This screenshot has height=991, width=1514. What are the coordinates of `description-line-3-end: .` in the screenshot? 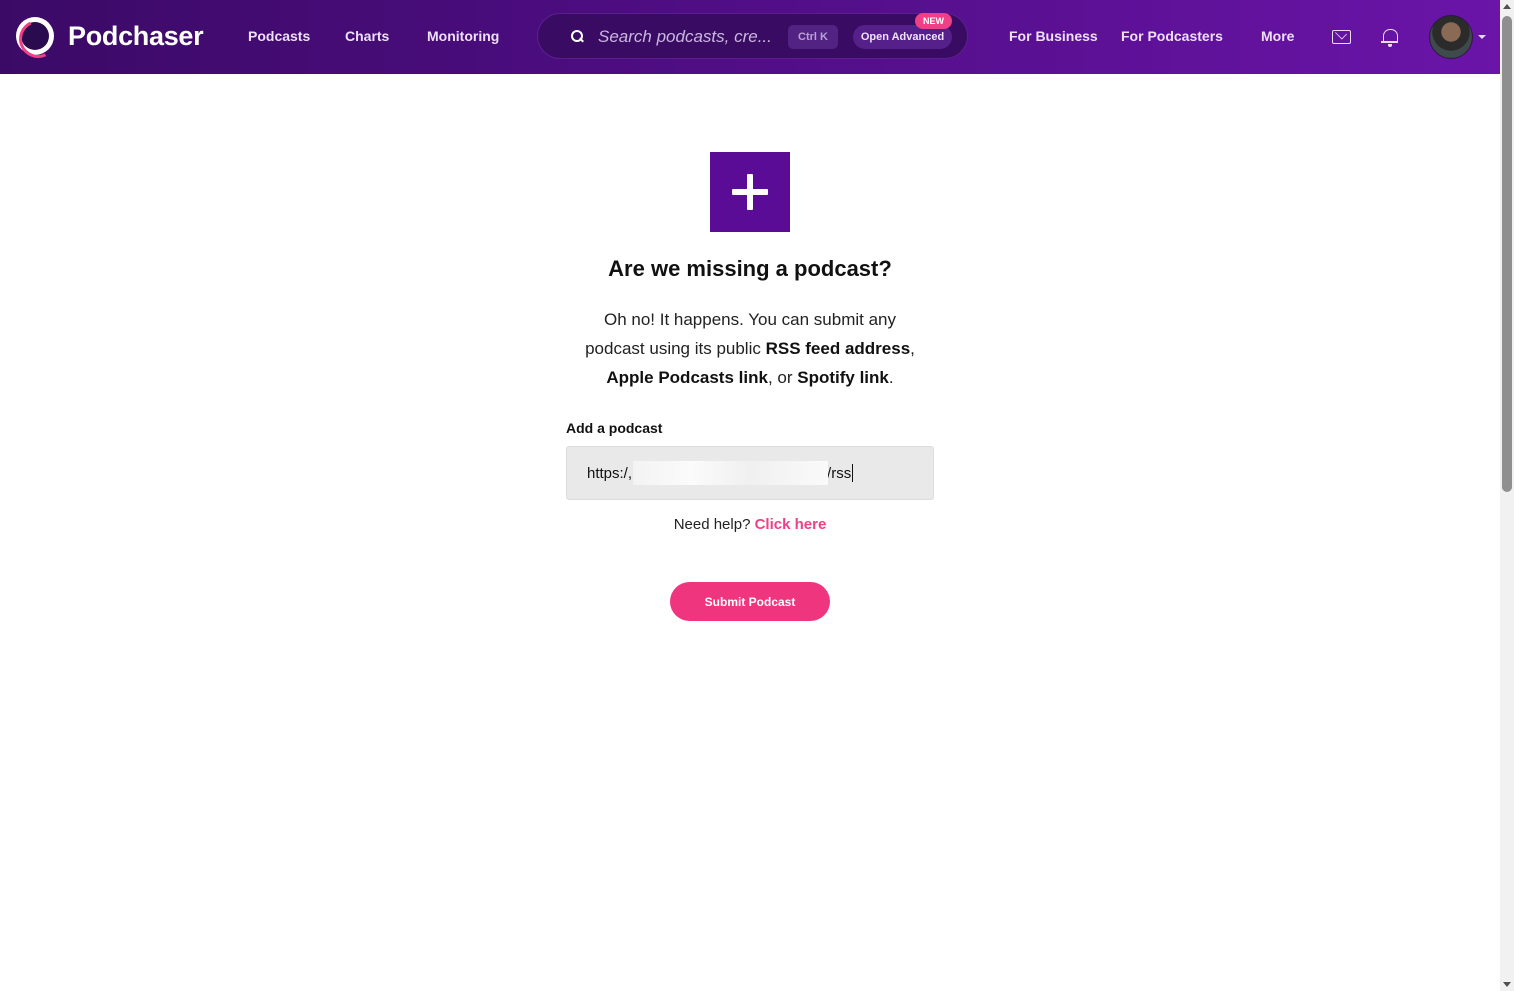 It's located at (891, 377).